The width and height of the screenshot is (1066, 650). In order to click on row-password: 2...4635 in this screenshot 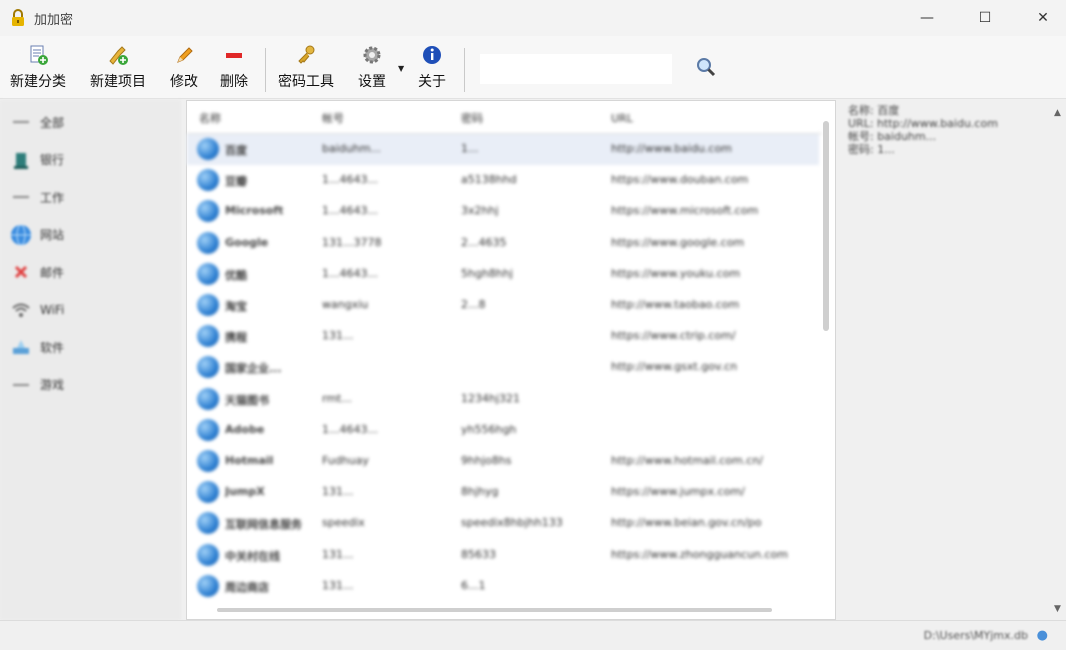, I will do `click(484, 242)`.